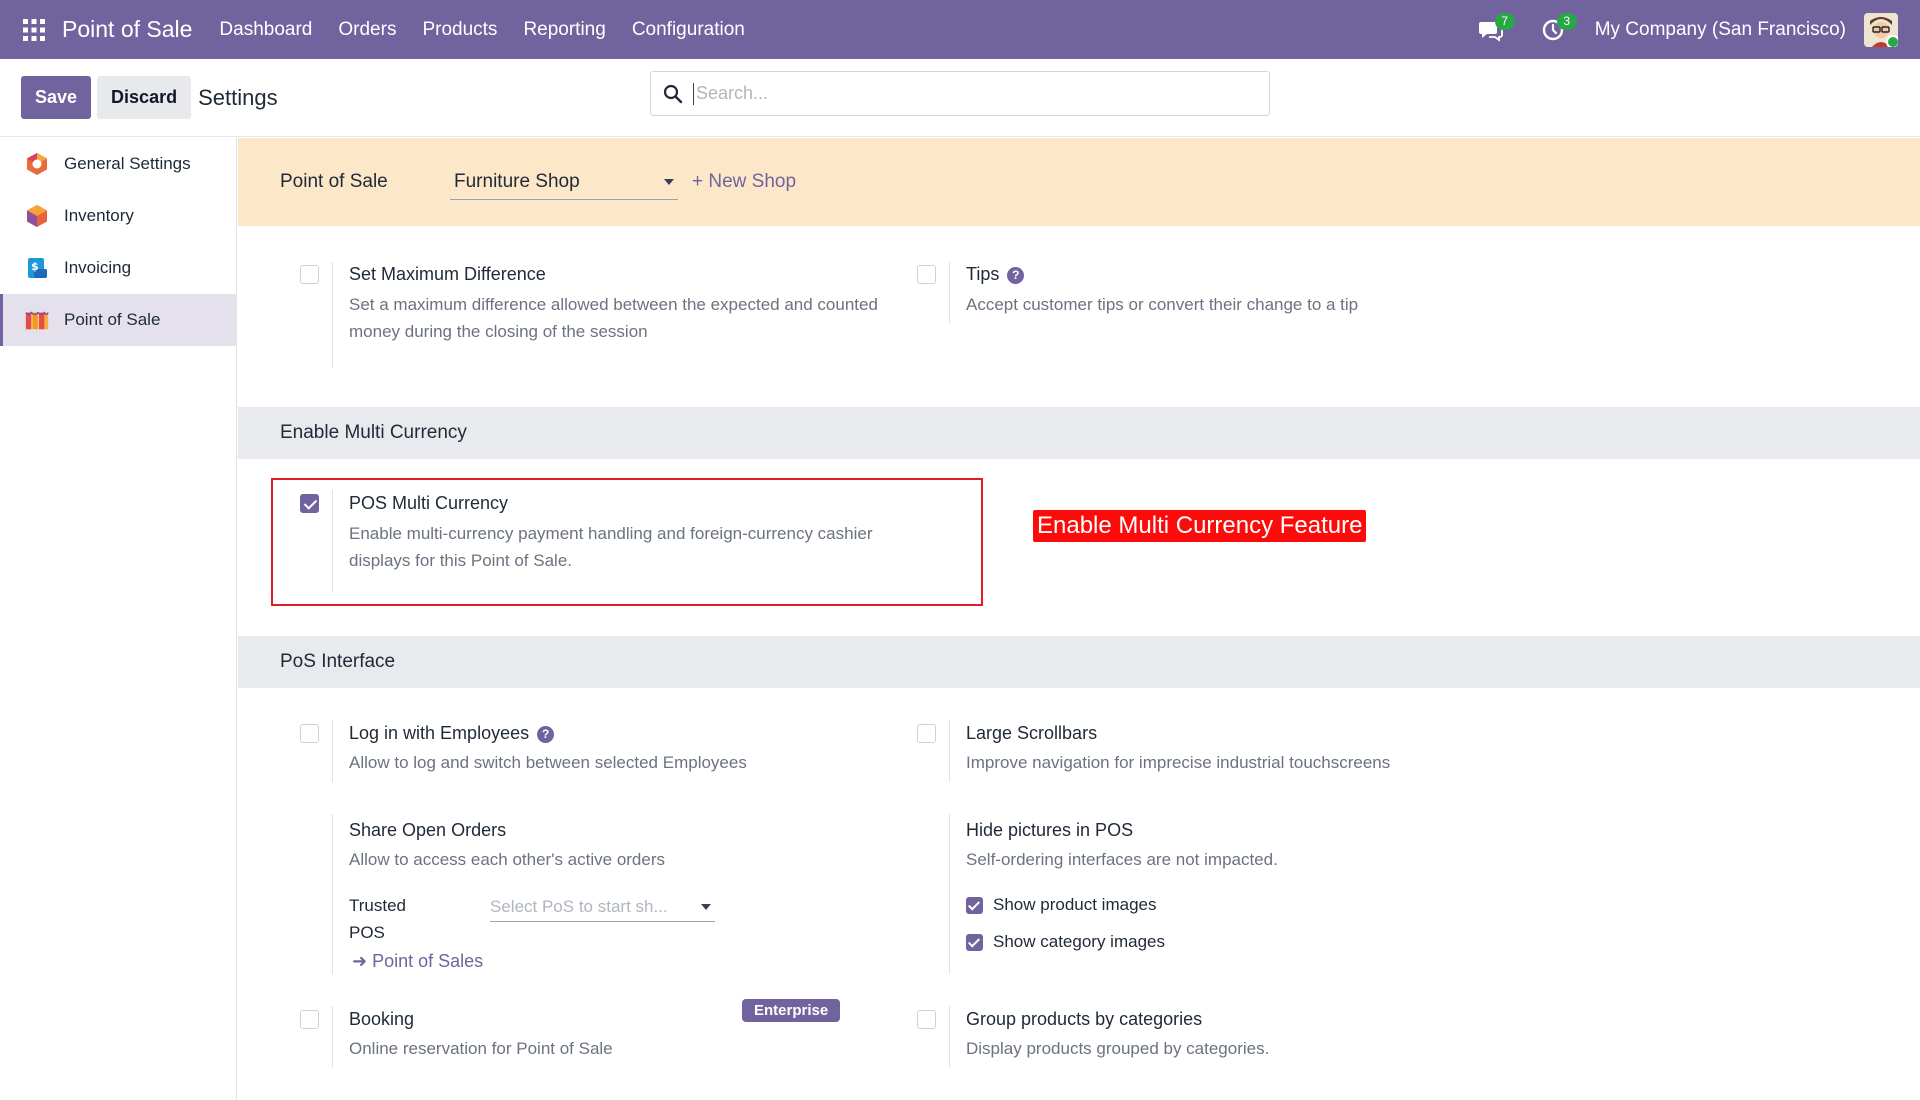  I want to click on save-button: Save, so click(56, 97).